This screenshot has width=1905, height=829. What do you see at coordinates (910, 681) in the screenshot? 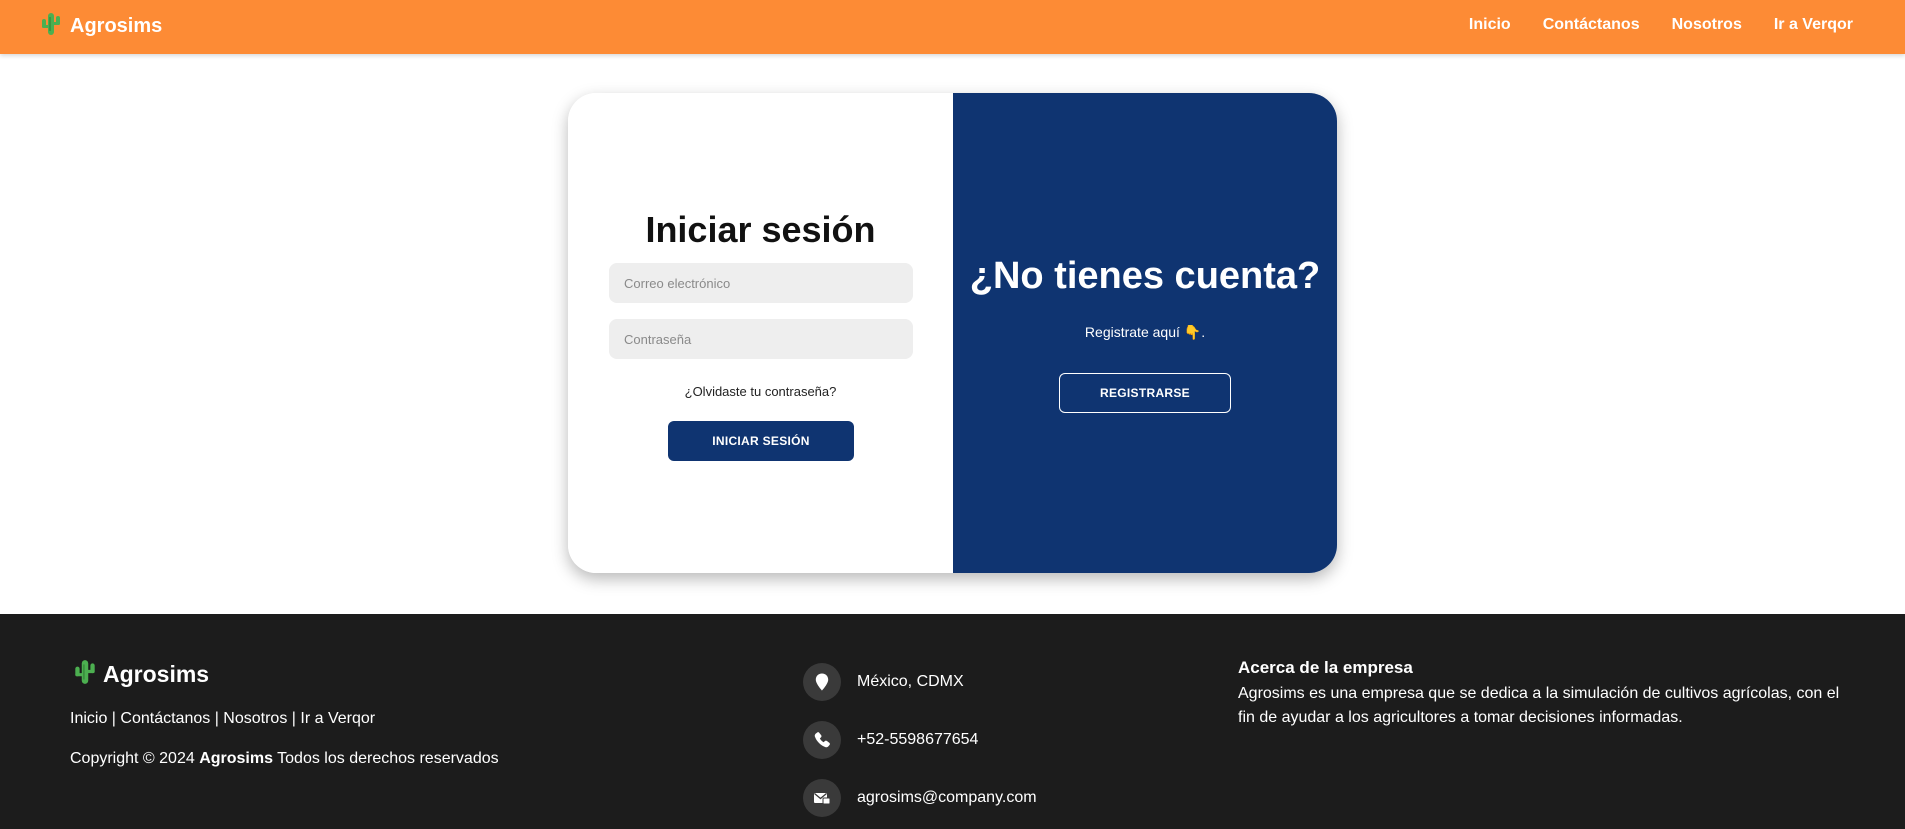
I see `location-text: México, CDMX` at bounding box center [910, 681].